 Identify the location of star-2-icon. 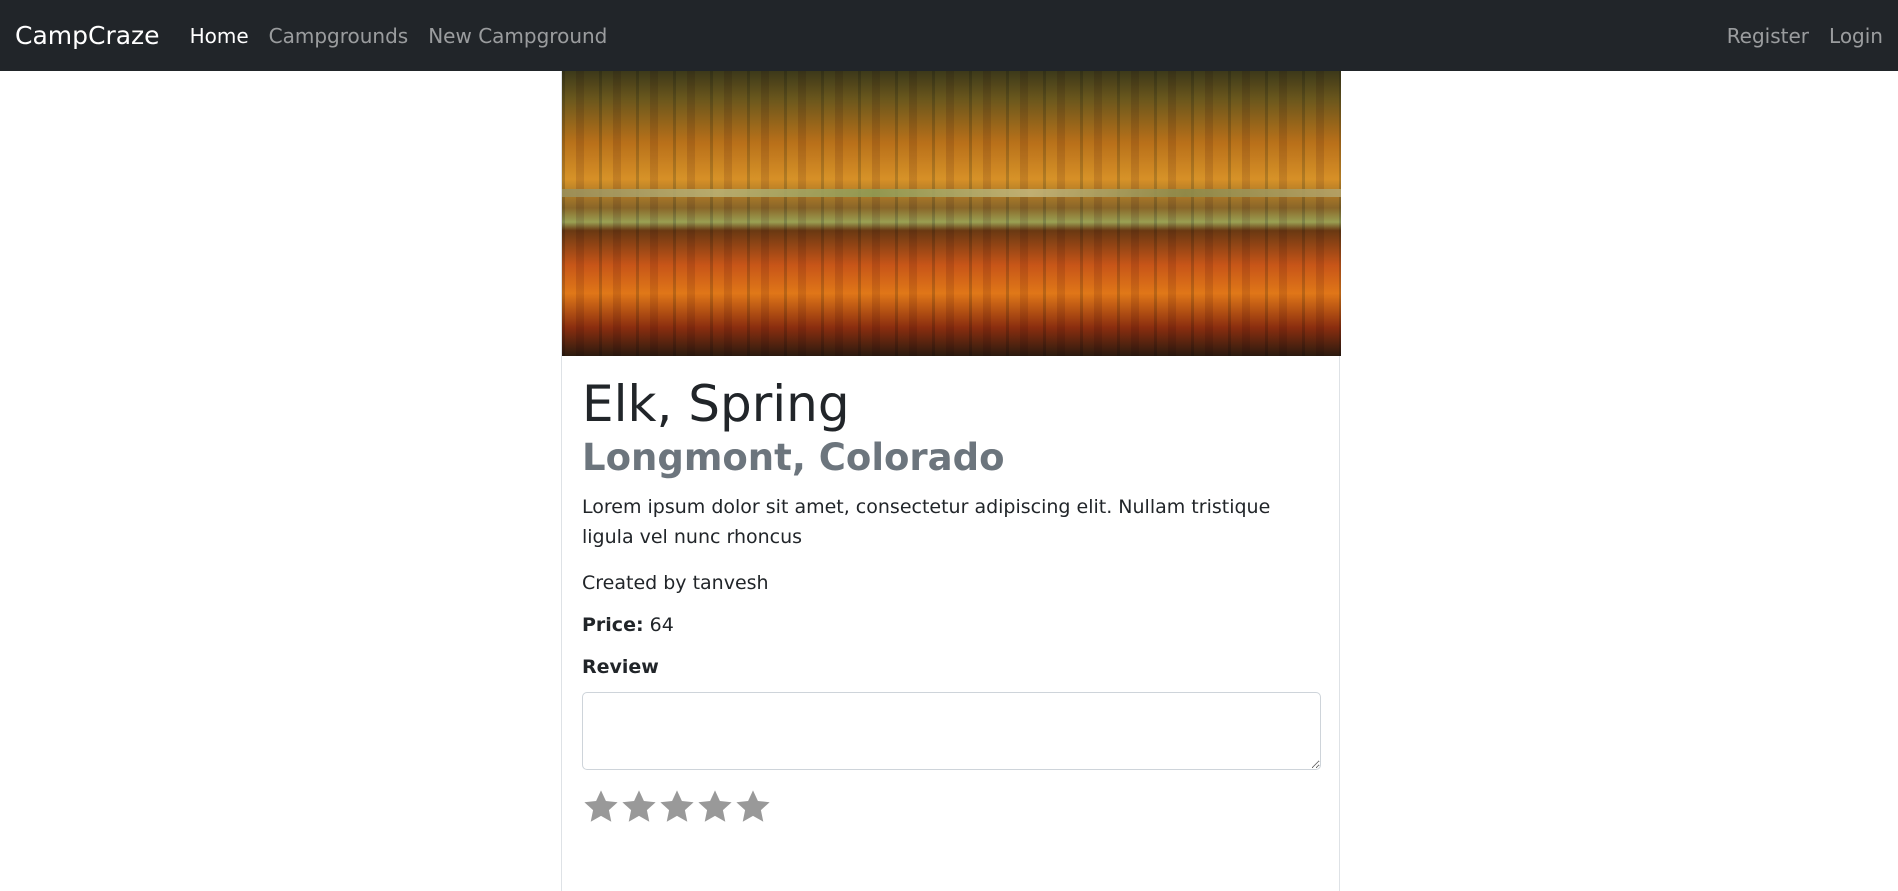
(639, 807).